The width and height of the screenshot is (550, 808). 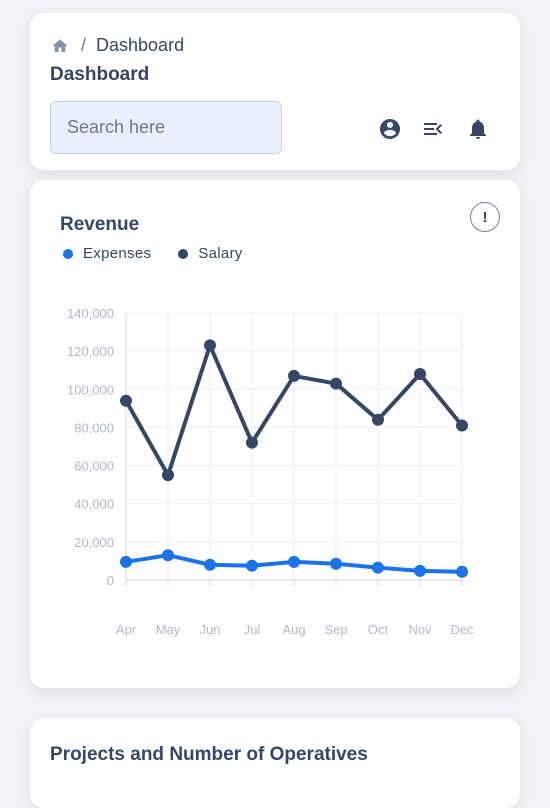 What do you see at coordinates (420, 629) in the screenshot?
I see `x-tick-label: Nov` at bounding box center [420, 629].